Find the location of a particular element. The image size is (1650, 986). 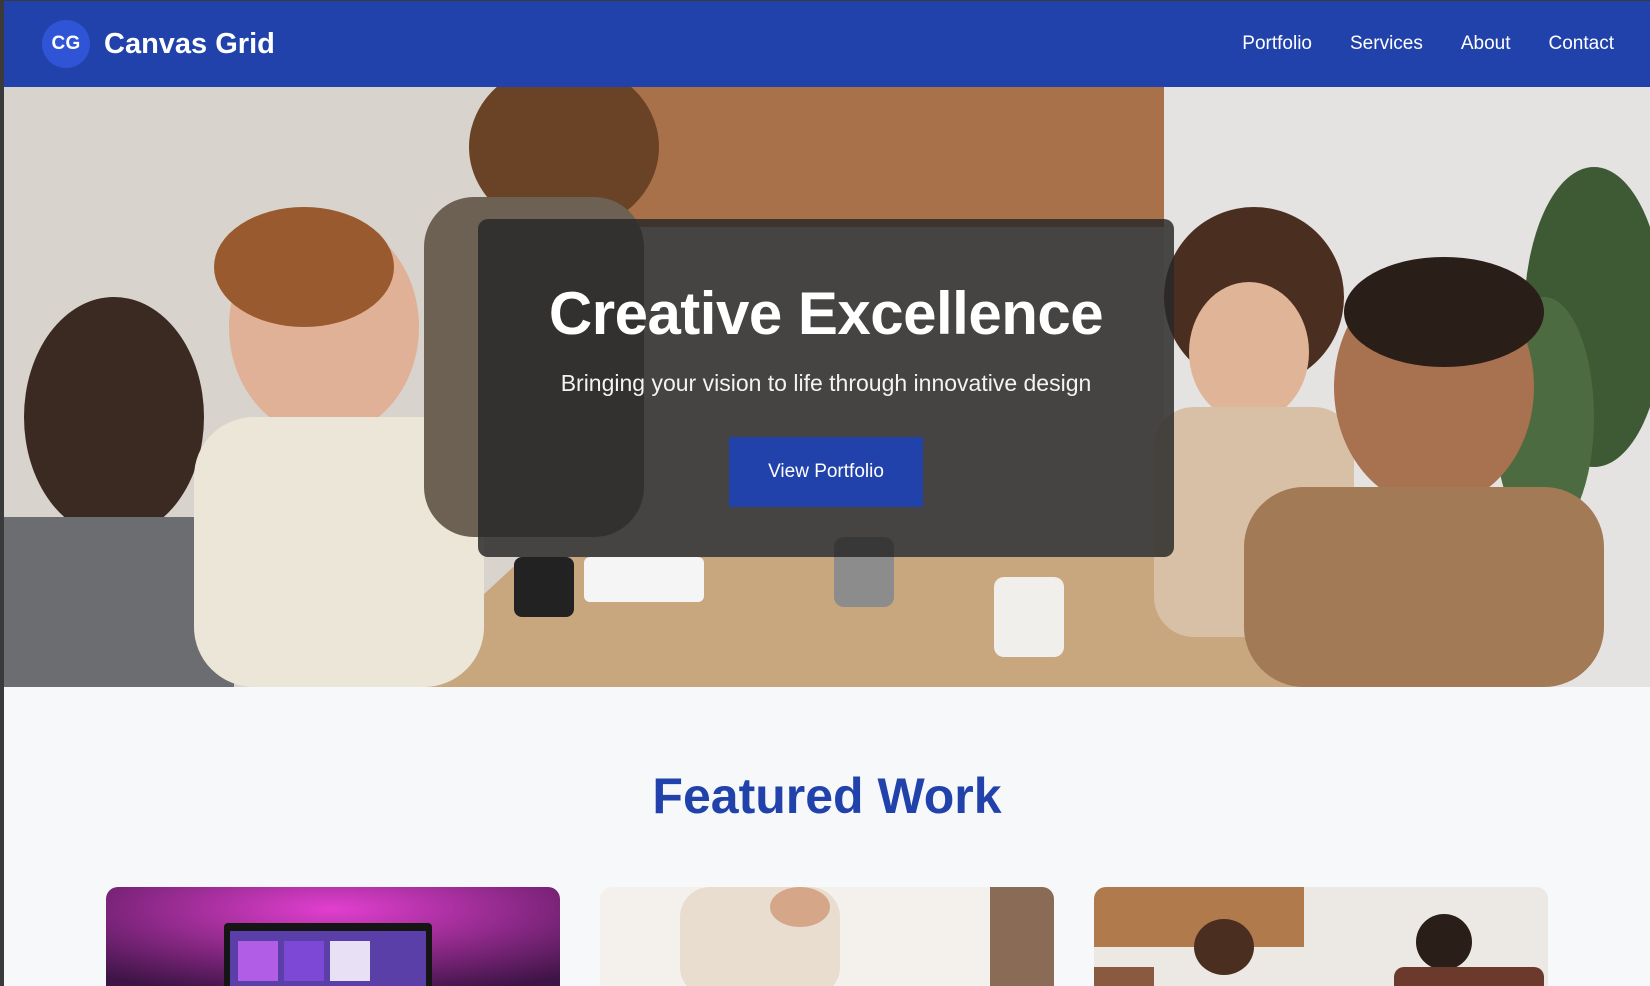

hero-title: Creative Excellence is located at coordinates (826, 313).